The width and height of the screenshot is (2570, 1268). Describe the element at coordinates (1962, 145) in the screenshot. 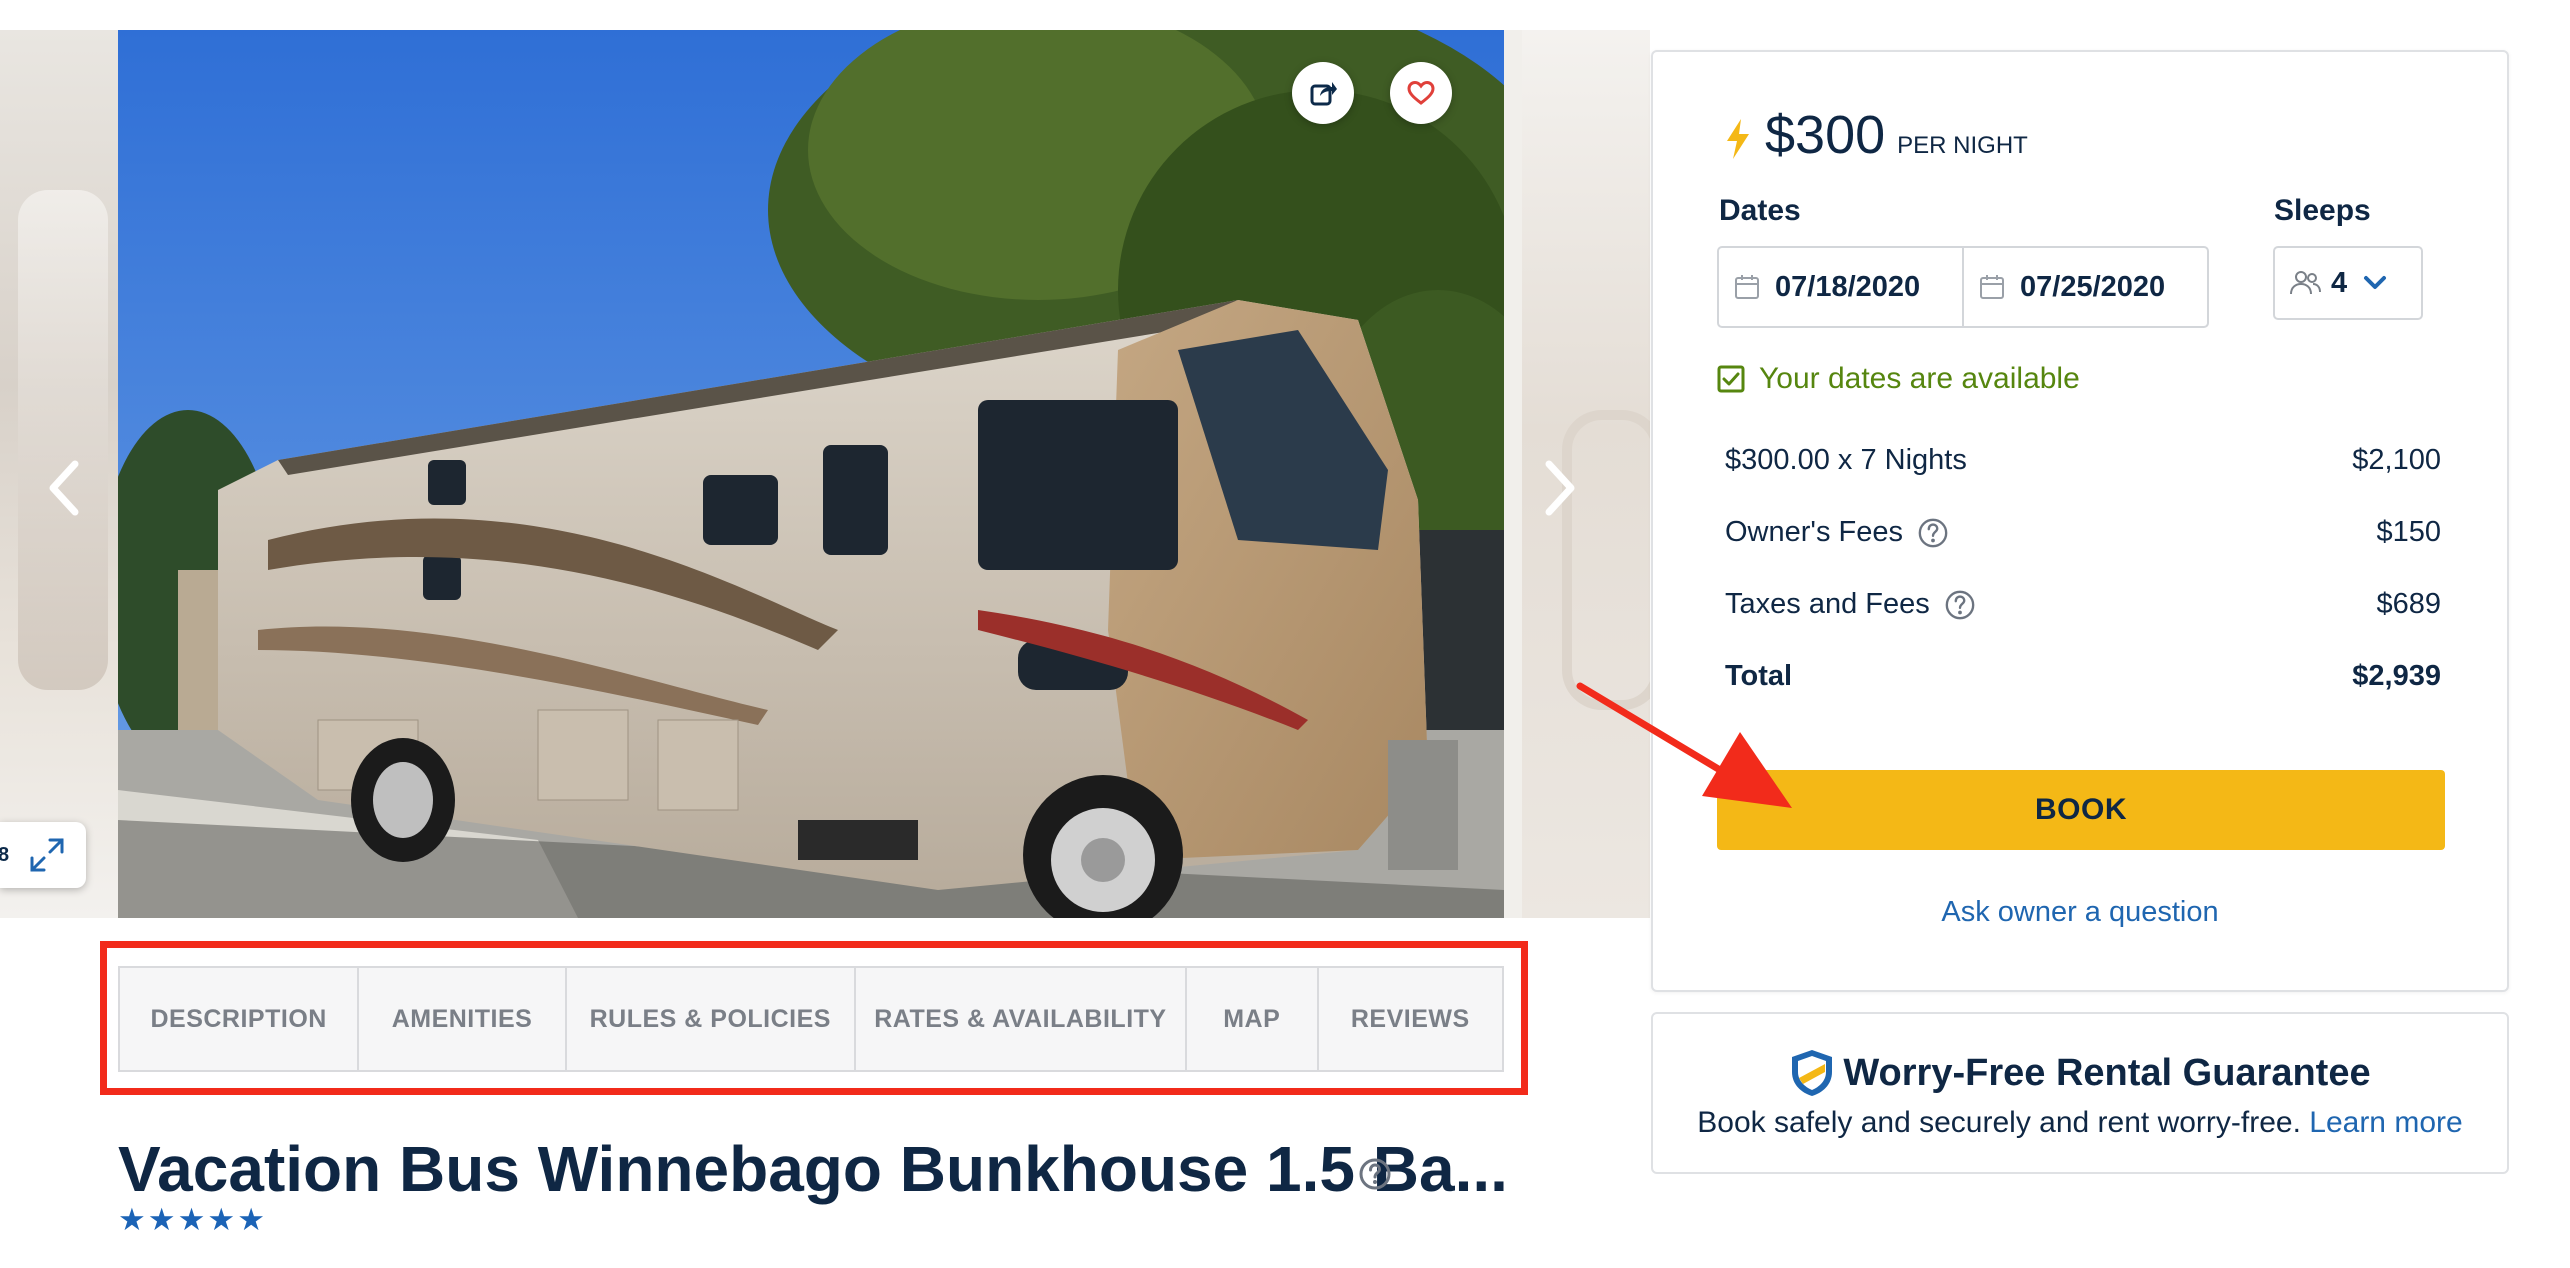

I see `per-night-label: PER NIGHT` at that location.